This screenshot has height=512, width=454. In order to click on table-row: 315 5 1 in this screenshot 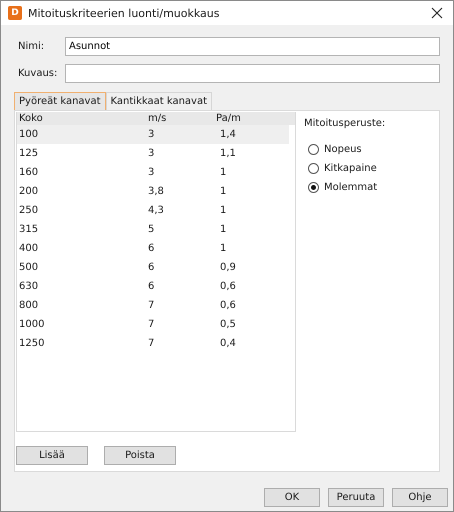, I will do `click(153, 229)`.